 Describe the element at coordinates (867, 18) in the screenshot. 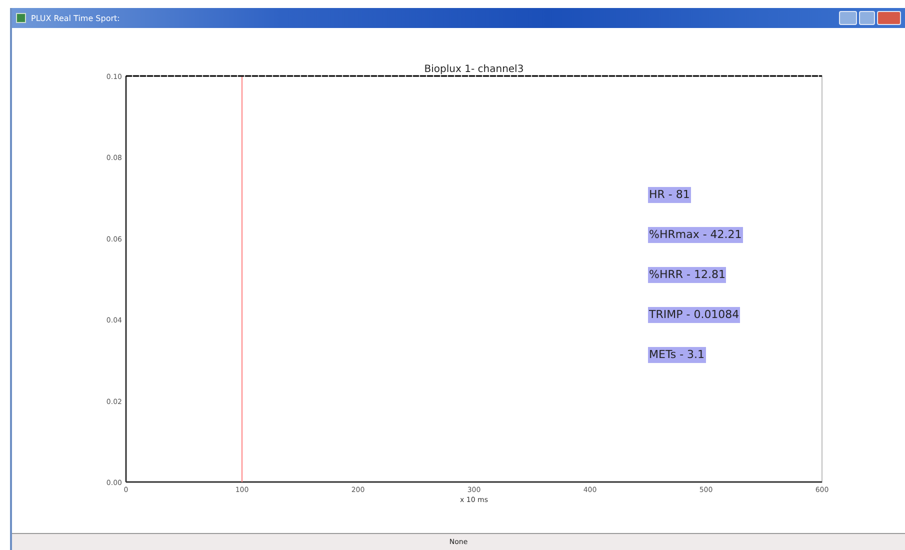

I see `maximize-button` at that location.